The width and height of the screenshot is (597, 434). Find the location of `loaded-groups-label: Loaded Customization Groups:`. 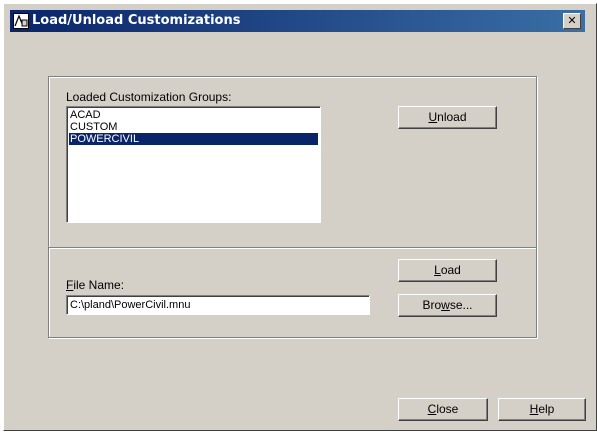

loaded-groups-label: Loaded Customization Groups: is located at coordinates (149, 97).